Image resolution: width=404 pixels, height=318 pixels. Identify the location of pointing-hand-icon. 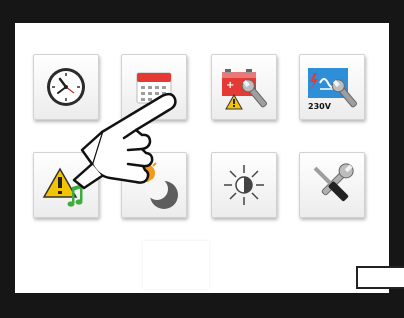
(124, 137).